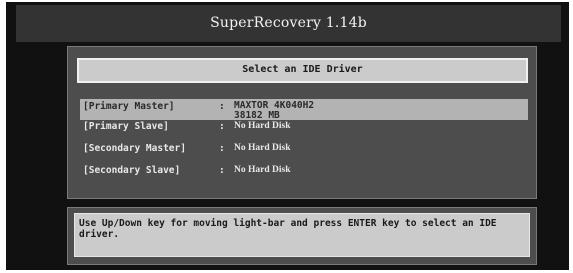 Image resolution: width=573 pixels, height=273 pixels. What do you see at coordinates (304, 129) in the screenshot?
I see `drive-option-primary-slave: [Primary Slave] : No Hard Disk` at bounding box center [304, 129].